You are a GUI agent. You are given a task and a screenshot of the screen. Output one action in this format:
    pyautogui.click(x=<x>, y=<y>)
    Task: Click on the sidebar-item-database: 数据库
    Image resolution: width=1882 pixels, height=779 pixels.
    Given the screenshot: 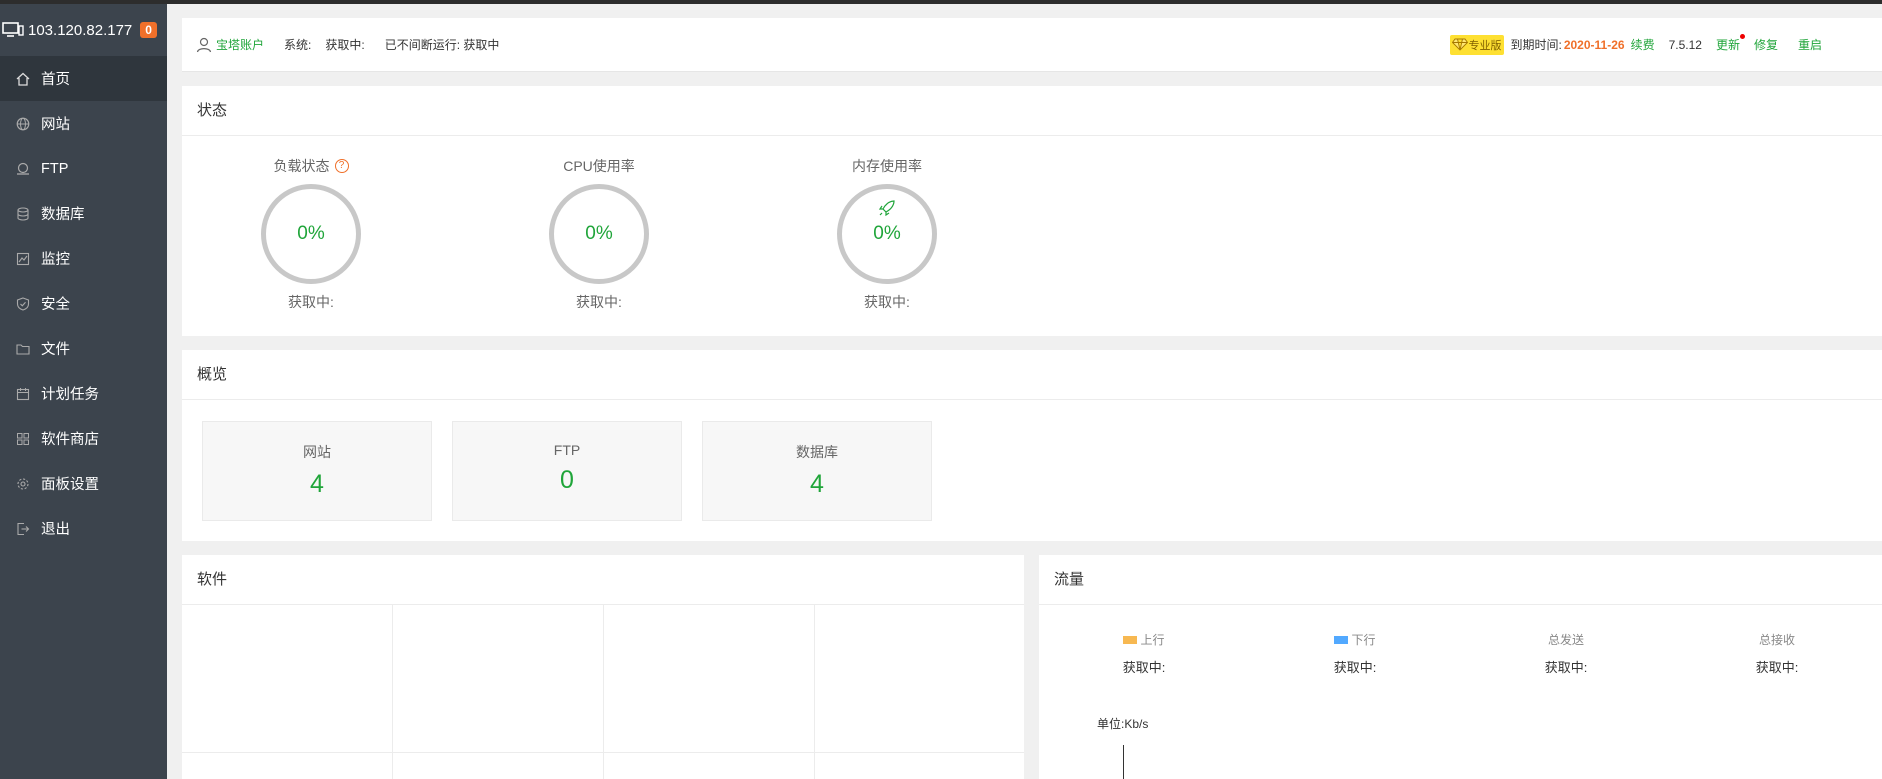 What is the action you would take?
    pyautogui.click(x=83, y=213)
    